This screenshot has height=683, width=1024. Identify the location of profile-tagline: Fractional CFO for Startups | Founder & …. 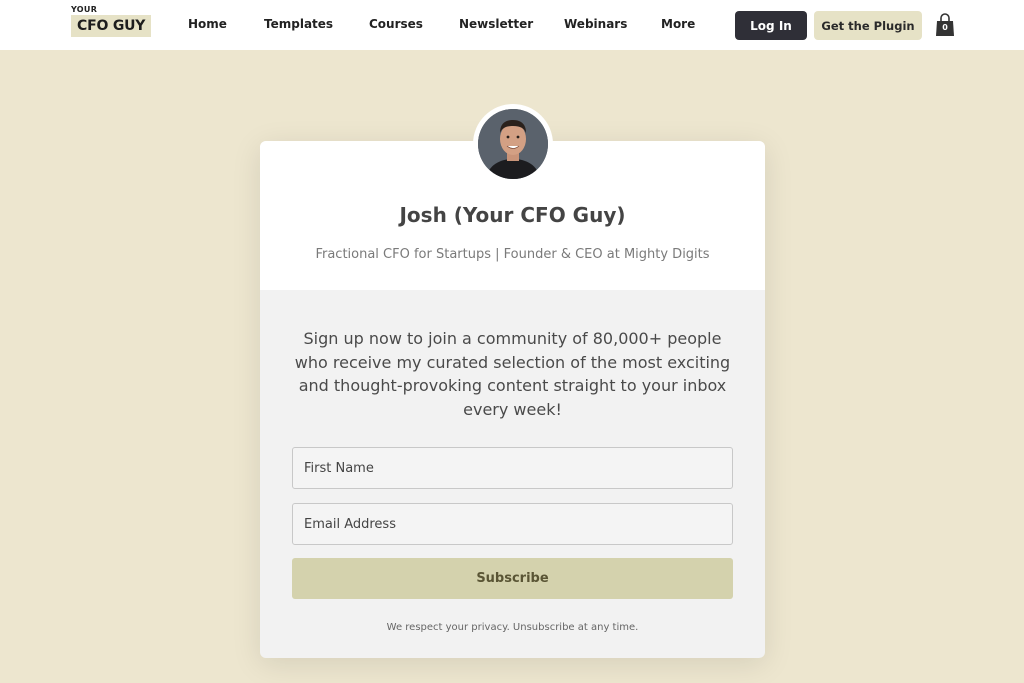
(512, 254).